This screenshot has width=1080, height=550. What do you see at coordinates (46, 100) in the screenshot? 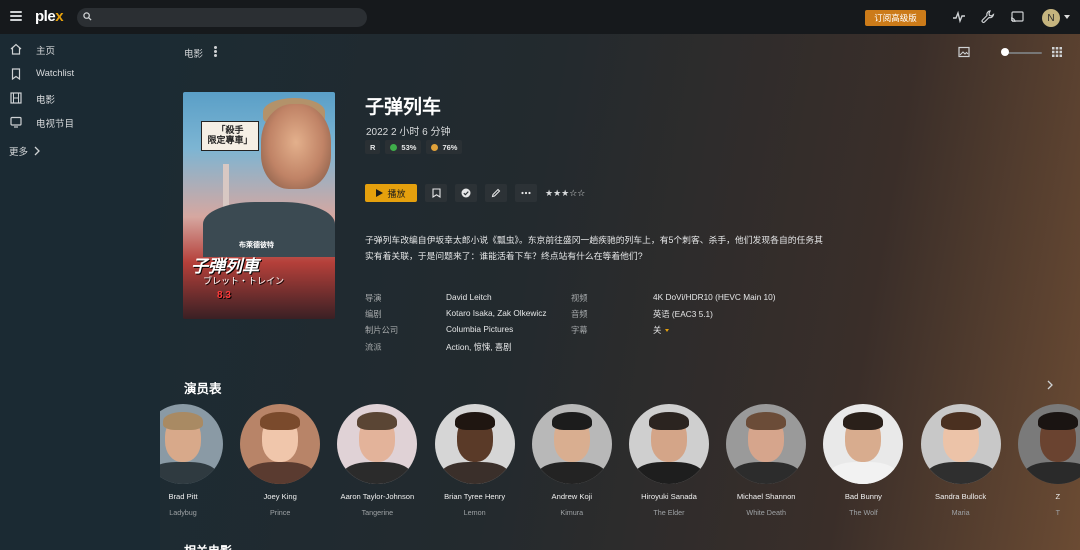
I see `sidebar-item-label: 电影` at bounding box center [46, 100].